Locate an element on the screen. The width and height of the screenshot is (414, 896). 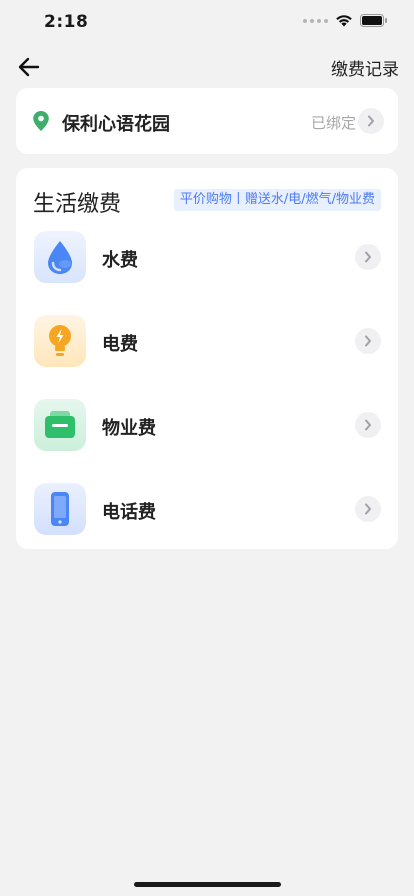
bill-chevron-phone is located at coordinates (368, 509).